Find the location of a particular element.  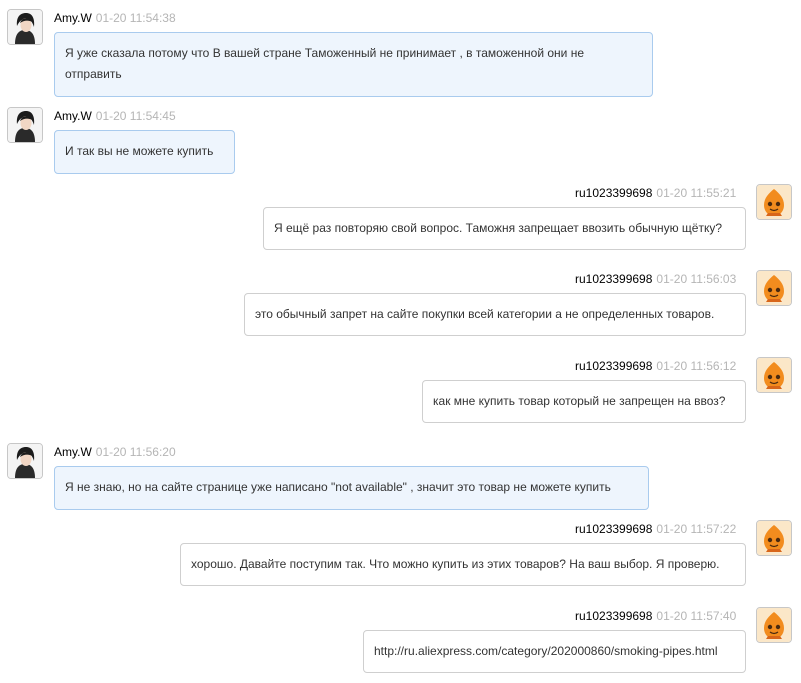

message-time: 01-20 11:57:40 is located at coordinates (696, 616).